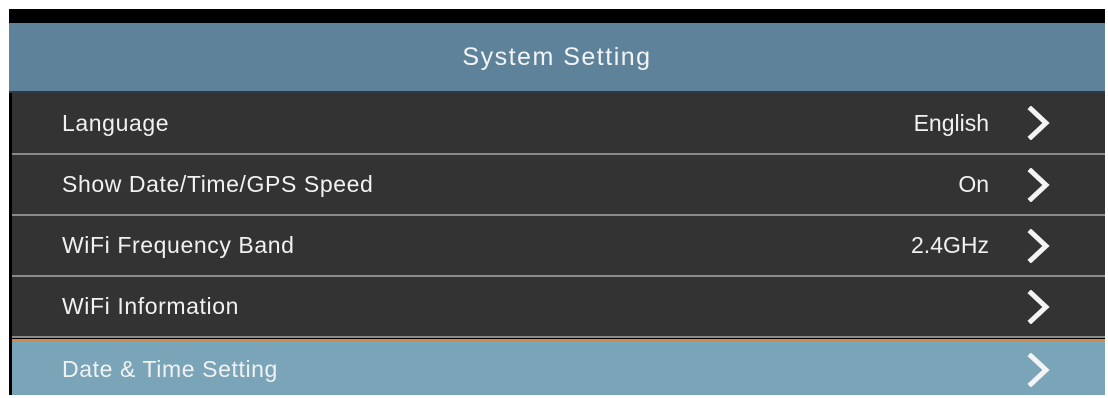  I want to click on page-title: System Setting, so click(557, 56).